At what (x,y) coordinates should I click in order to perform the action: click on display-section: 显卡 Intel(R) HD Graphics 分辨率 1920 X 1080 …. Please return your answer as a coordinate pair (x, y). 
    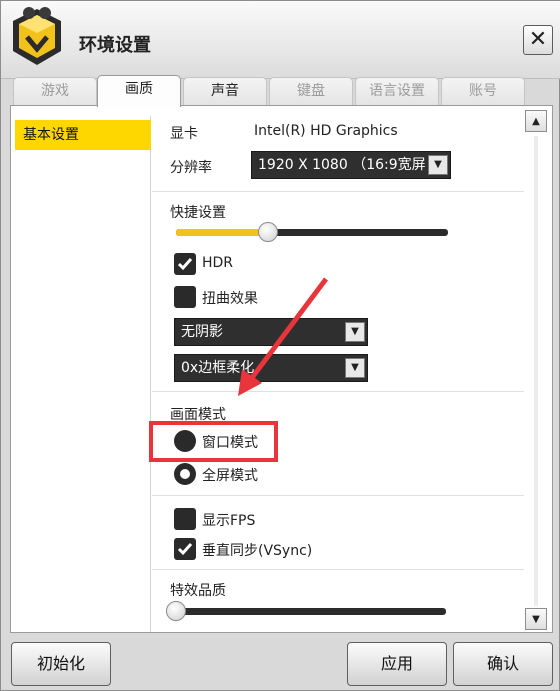
    Looking at the image, I should click on (338, 149).